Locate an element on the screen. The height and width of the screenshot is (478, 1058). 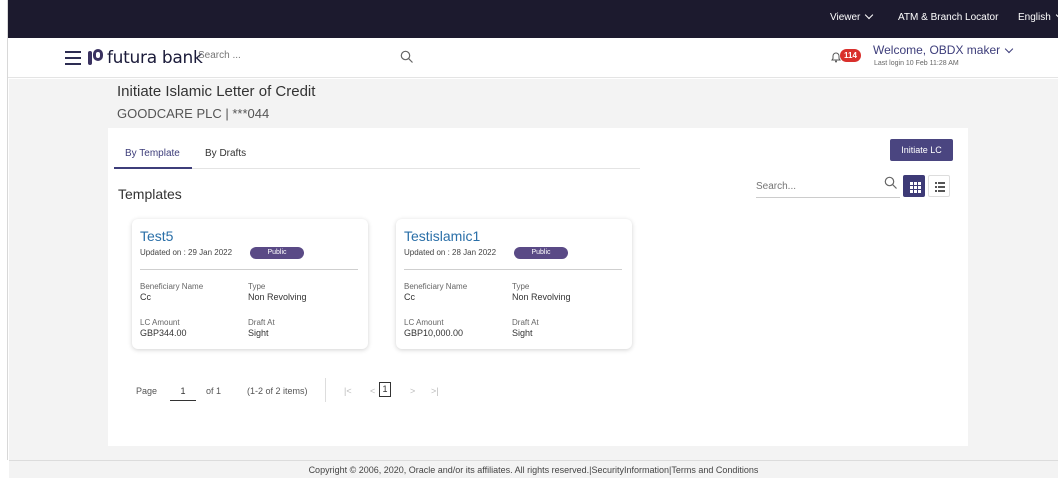
hamburger-icon is located at coordinates (73, 58).